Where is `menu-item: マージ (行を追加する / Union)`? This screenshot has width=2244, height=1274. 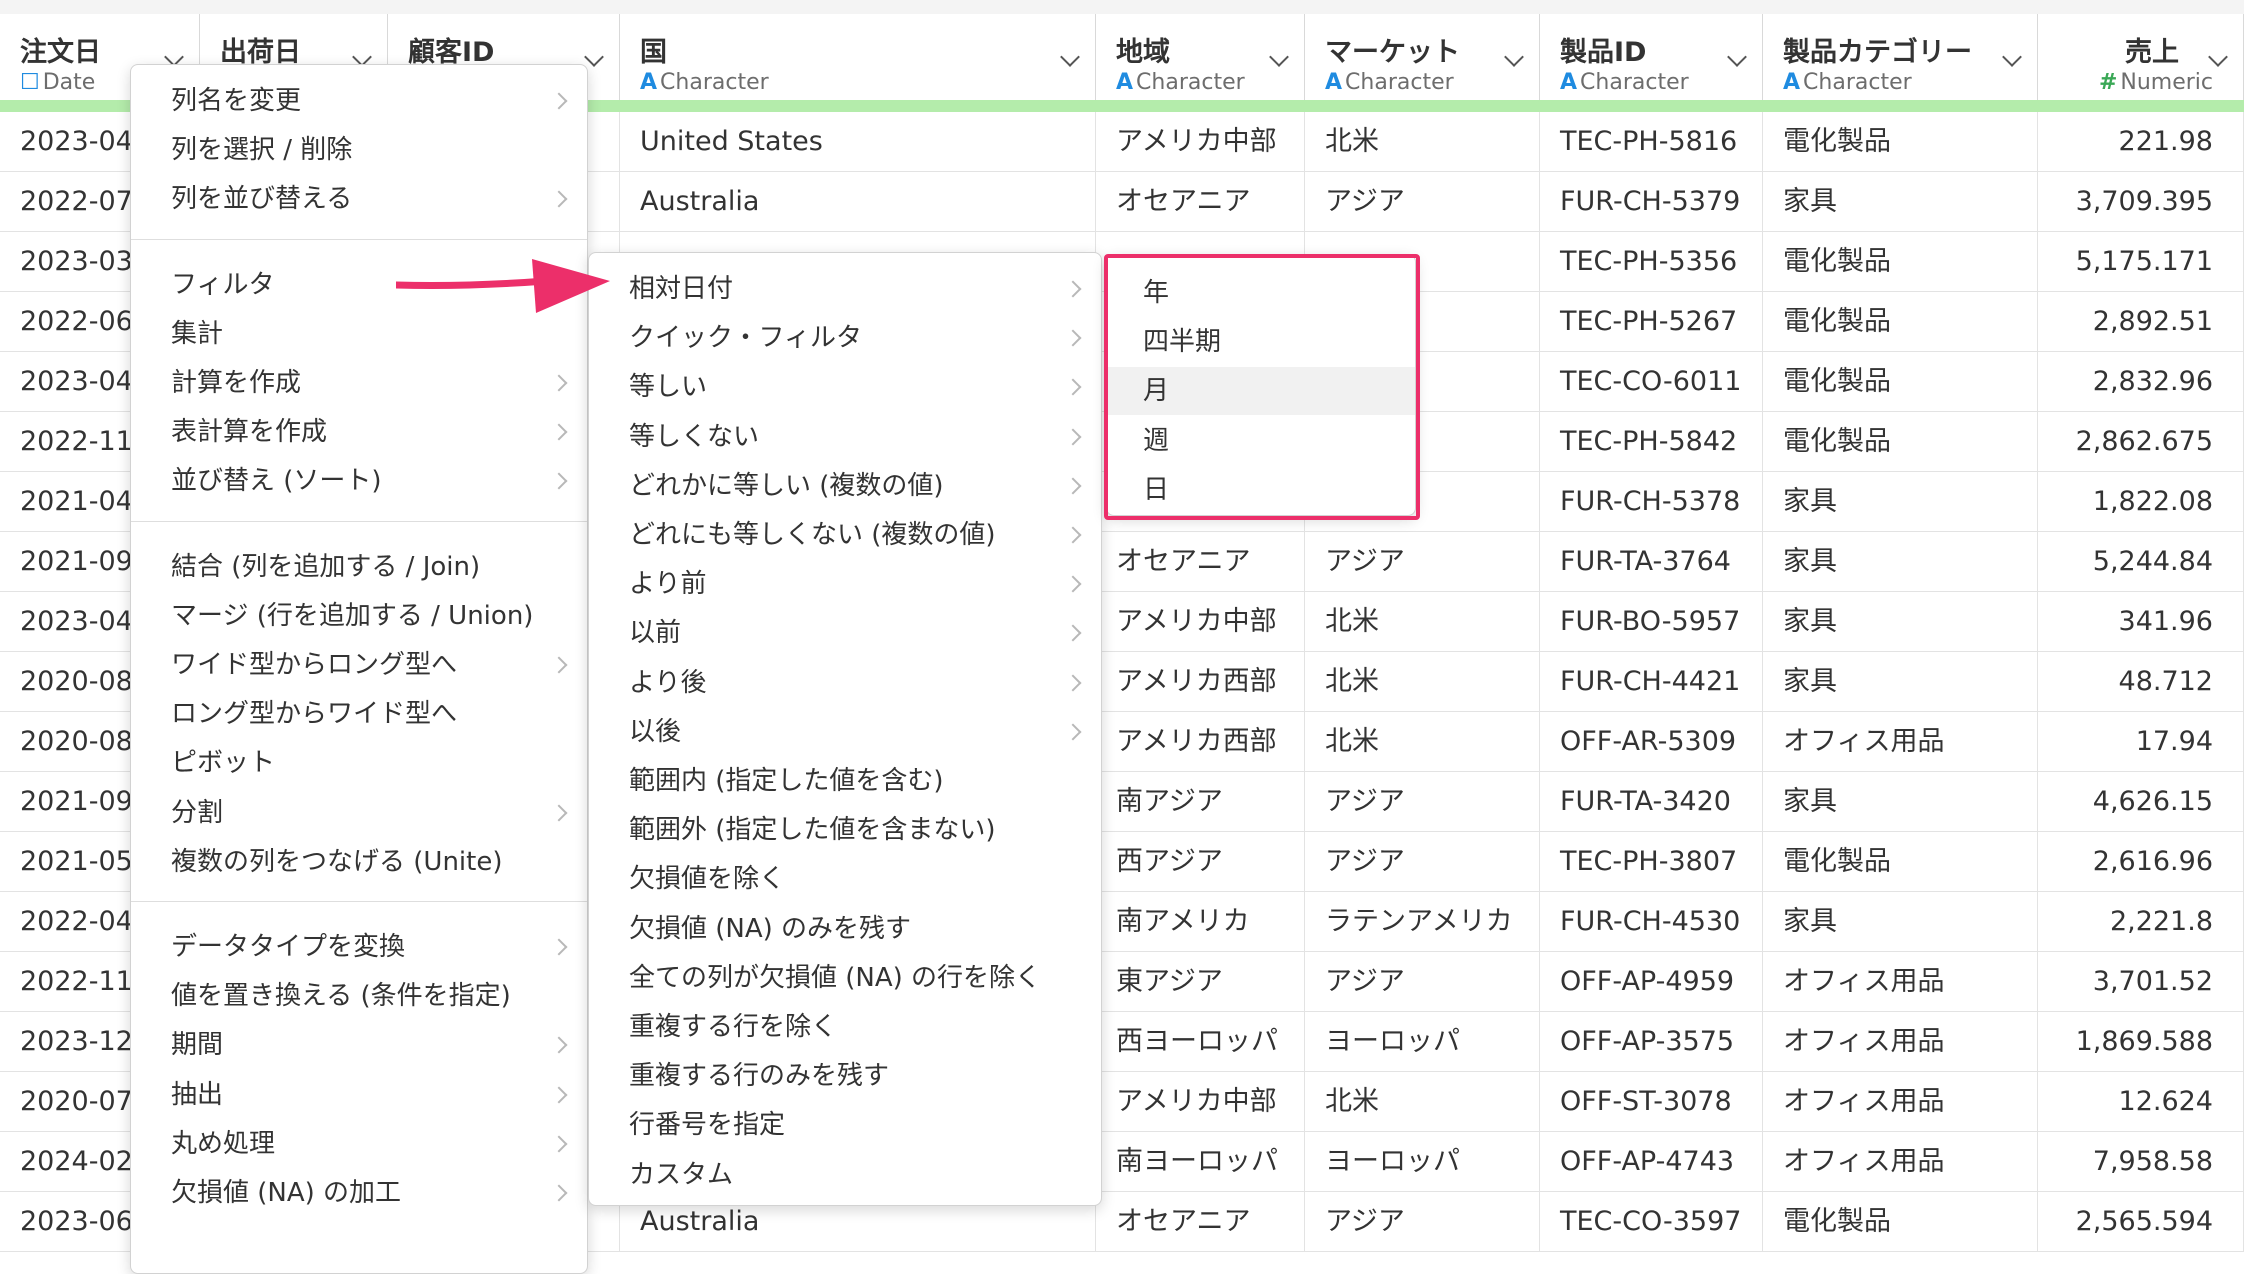
menu-item: マージ (行を追加する / Union) is located at coordinates (359, 616).